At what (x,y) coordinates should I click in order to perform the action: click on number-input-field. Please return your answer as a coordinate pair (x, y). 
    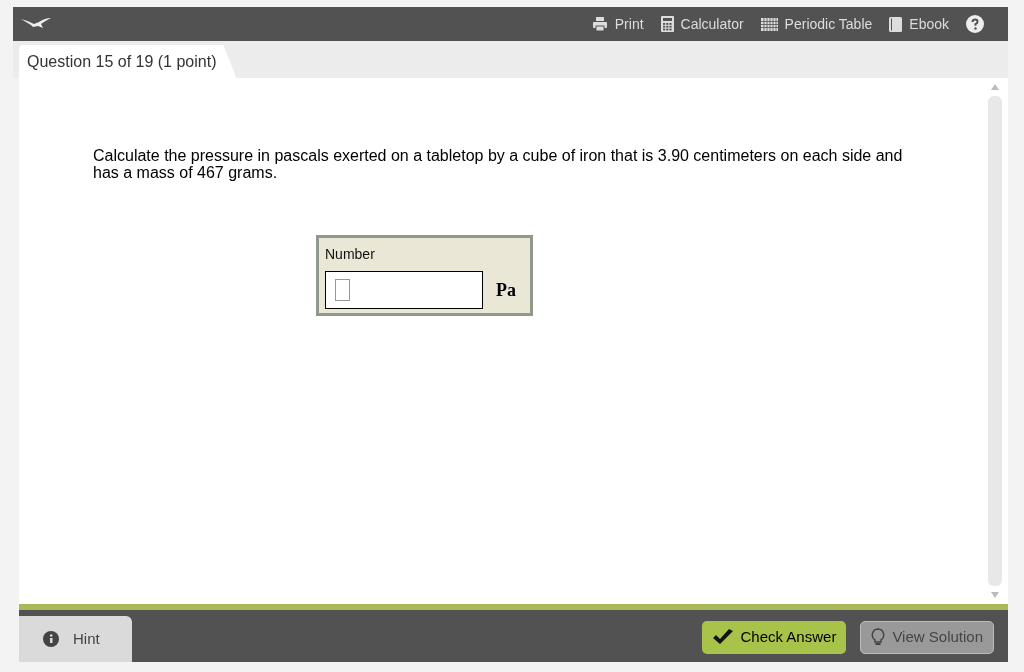
    Looking at the image, I should click on (404, 290).